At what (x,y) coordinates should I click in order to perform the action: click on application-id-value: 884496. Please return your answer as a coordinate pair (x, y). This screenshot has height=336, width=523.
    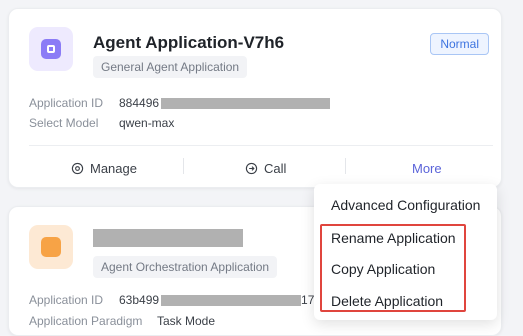
    Looking at the image, I should click on (139, 103).